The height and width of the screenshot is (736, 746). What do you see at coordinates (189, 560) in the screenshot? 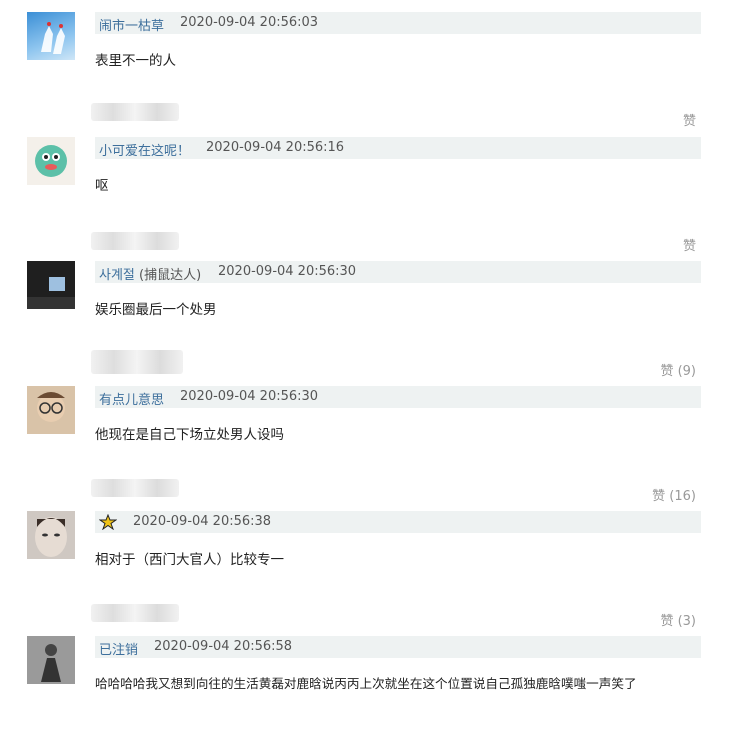
I see `comment-text: 相对于（西门大官人）比较专一` at bounding box center [189, 560].